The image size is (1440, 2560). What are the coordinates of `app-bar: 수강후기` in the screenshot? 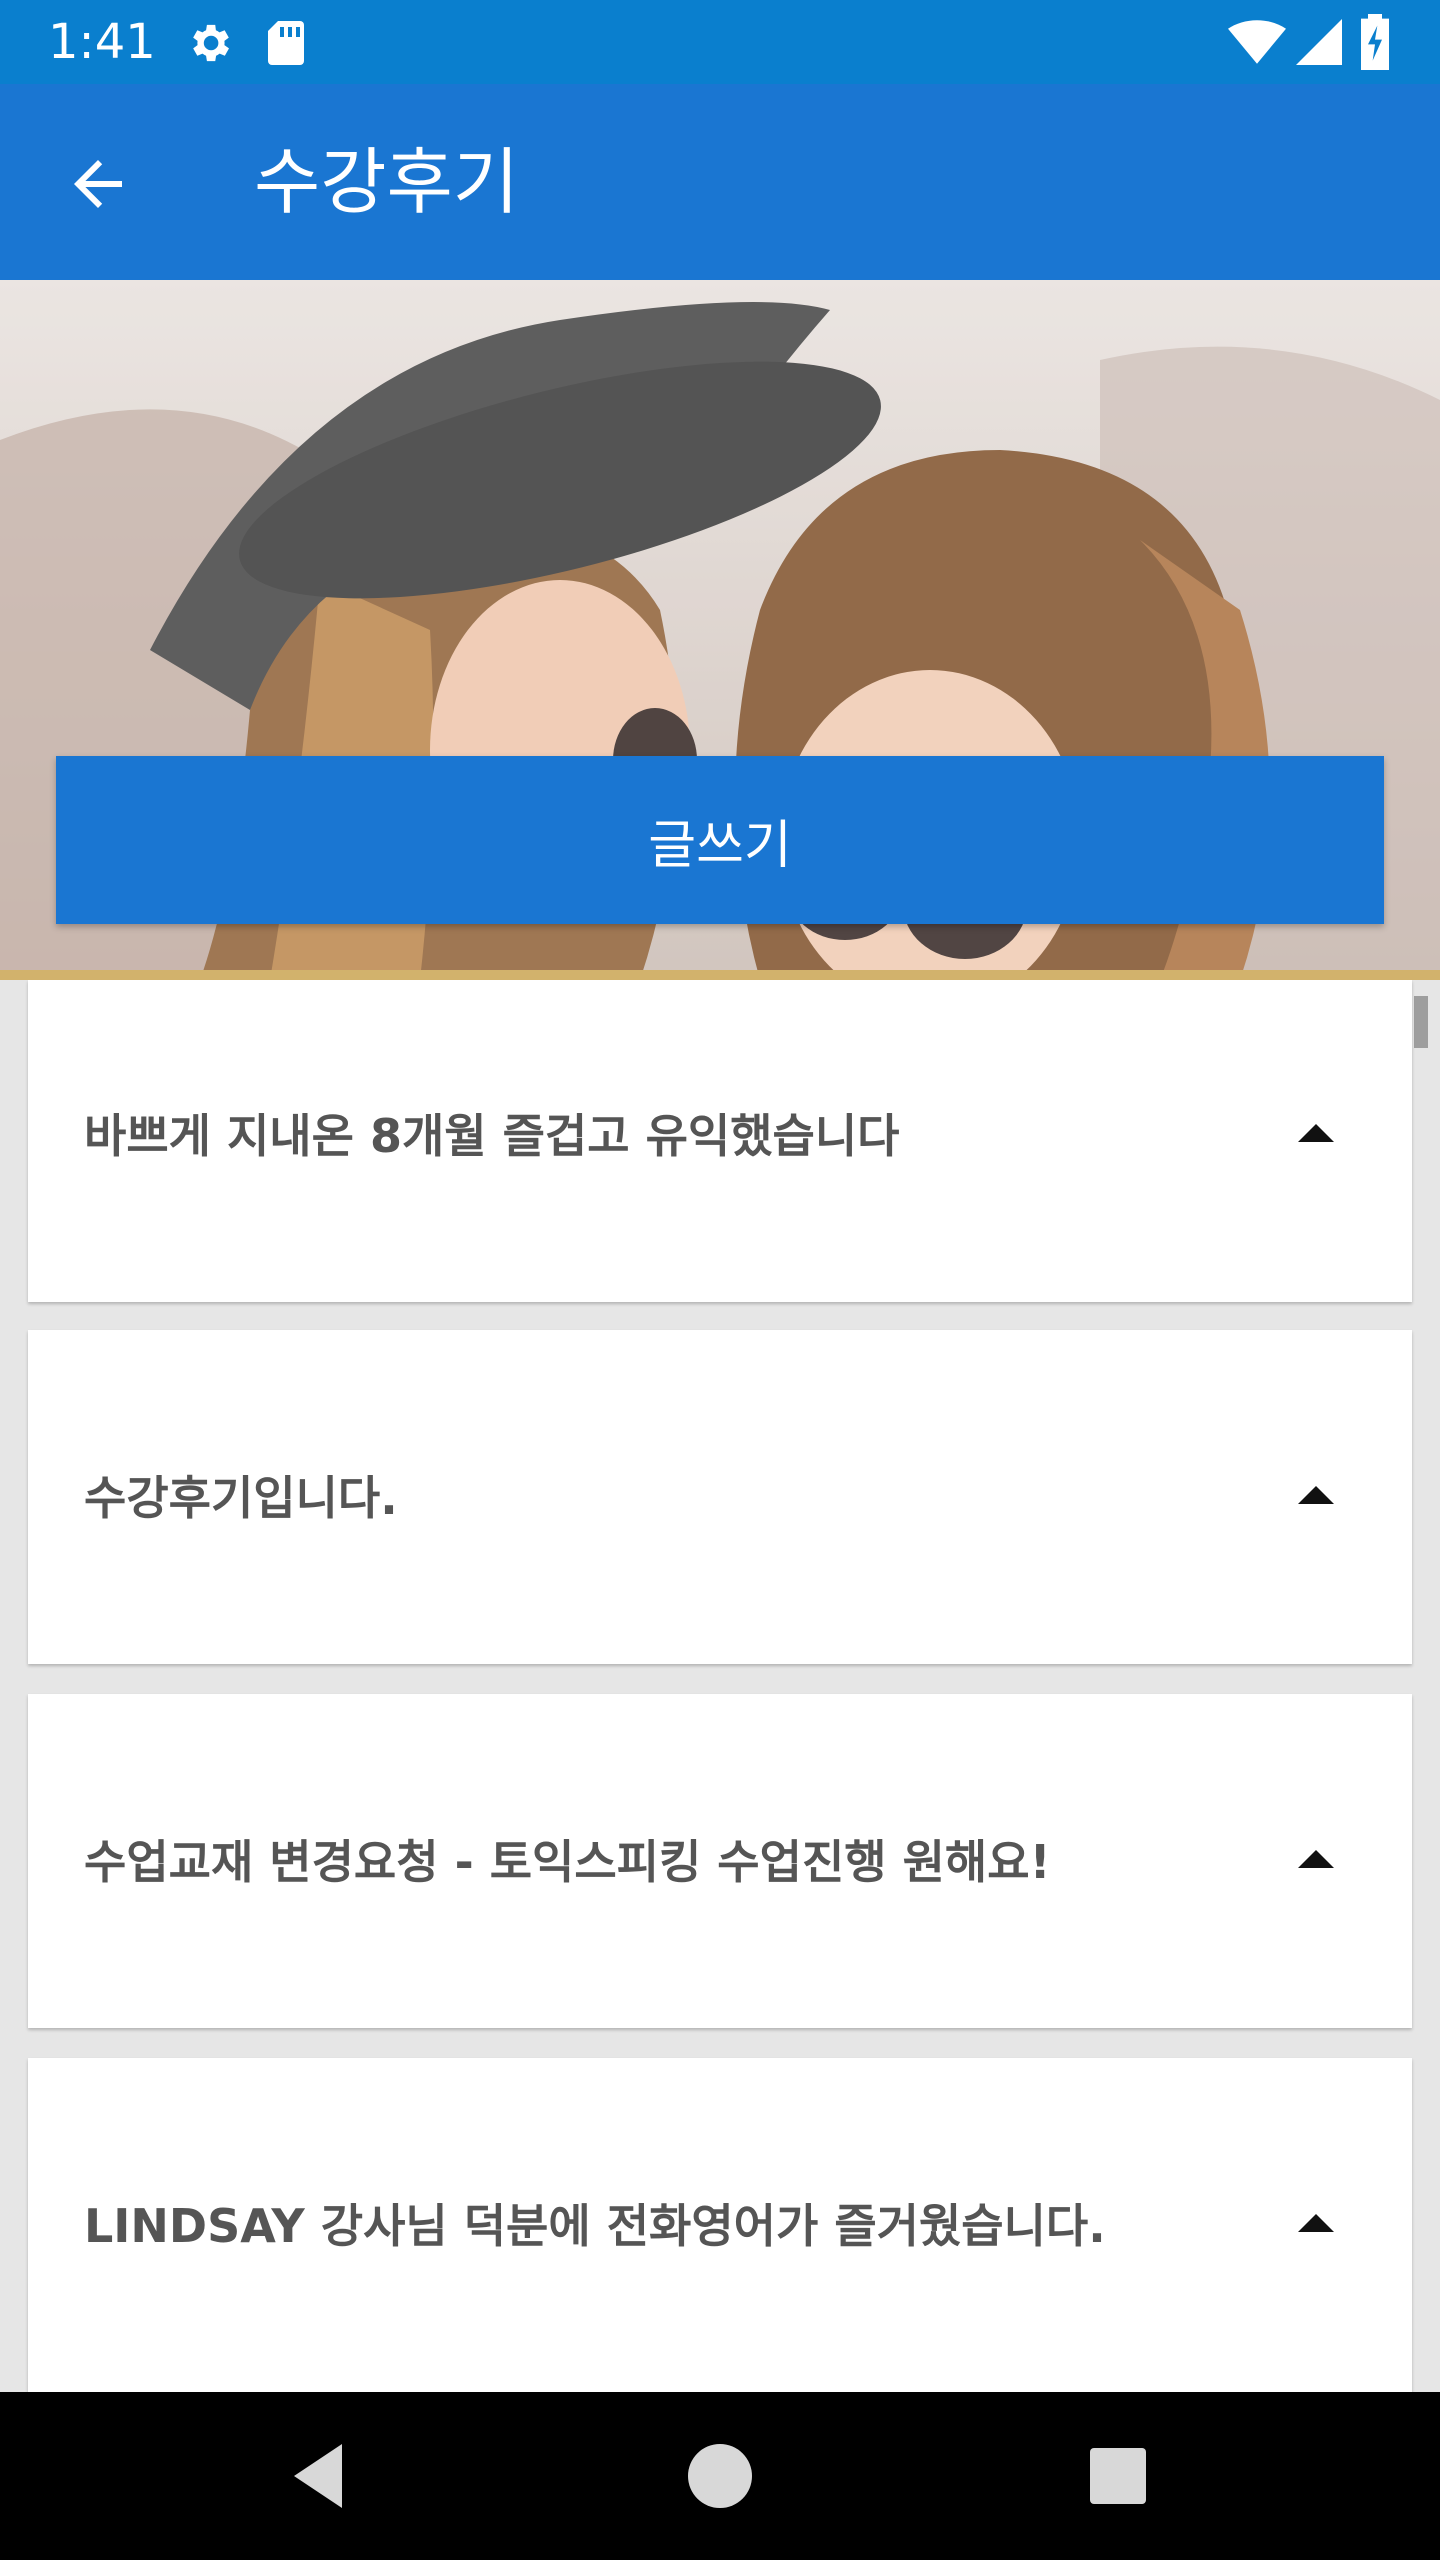 It's located at (720, 182).